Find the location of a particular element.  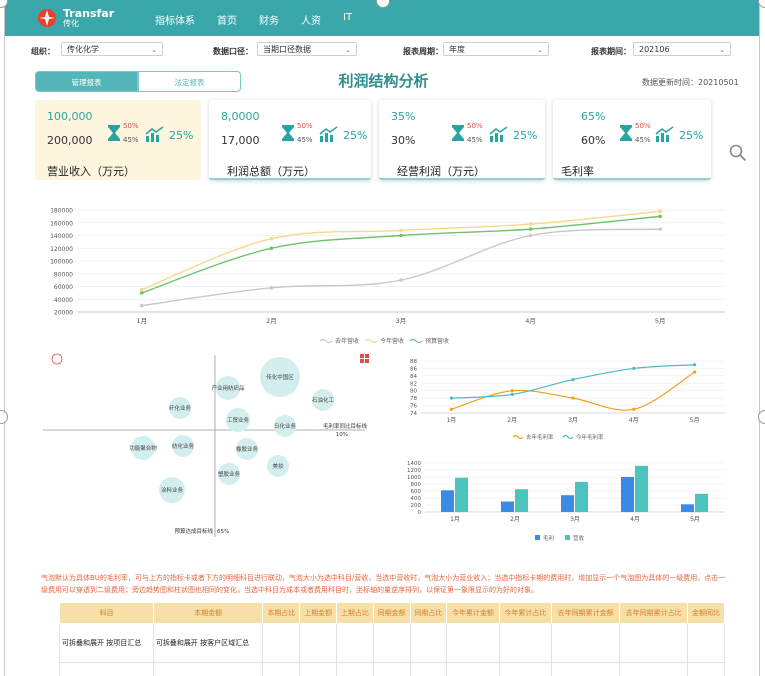

bubble-label: 塑胶业务 is located at coordinates (229, 474).